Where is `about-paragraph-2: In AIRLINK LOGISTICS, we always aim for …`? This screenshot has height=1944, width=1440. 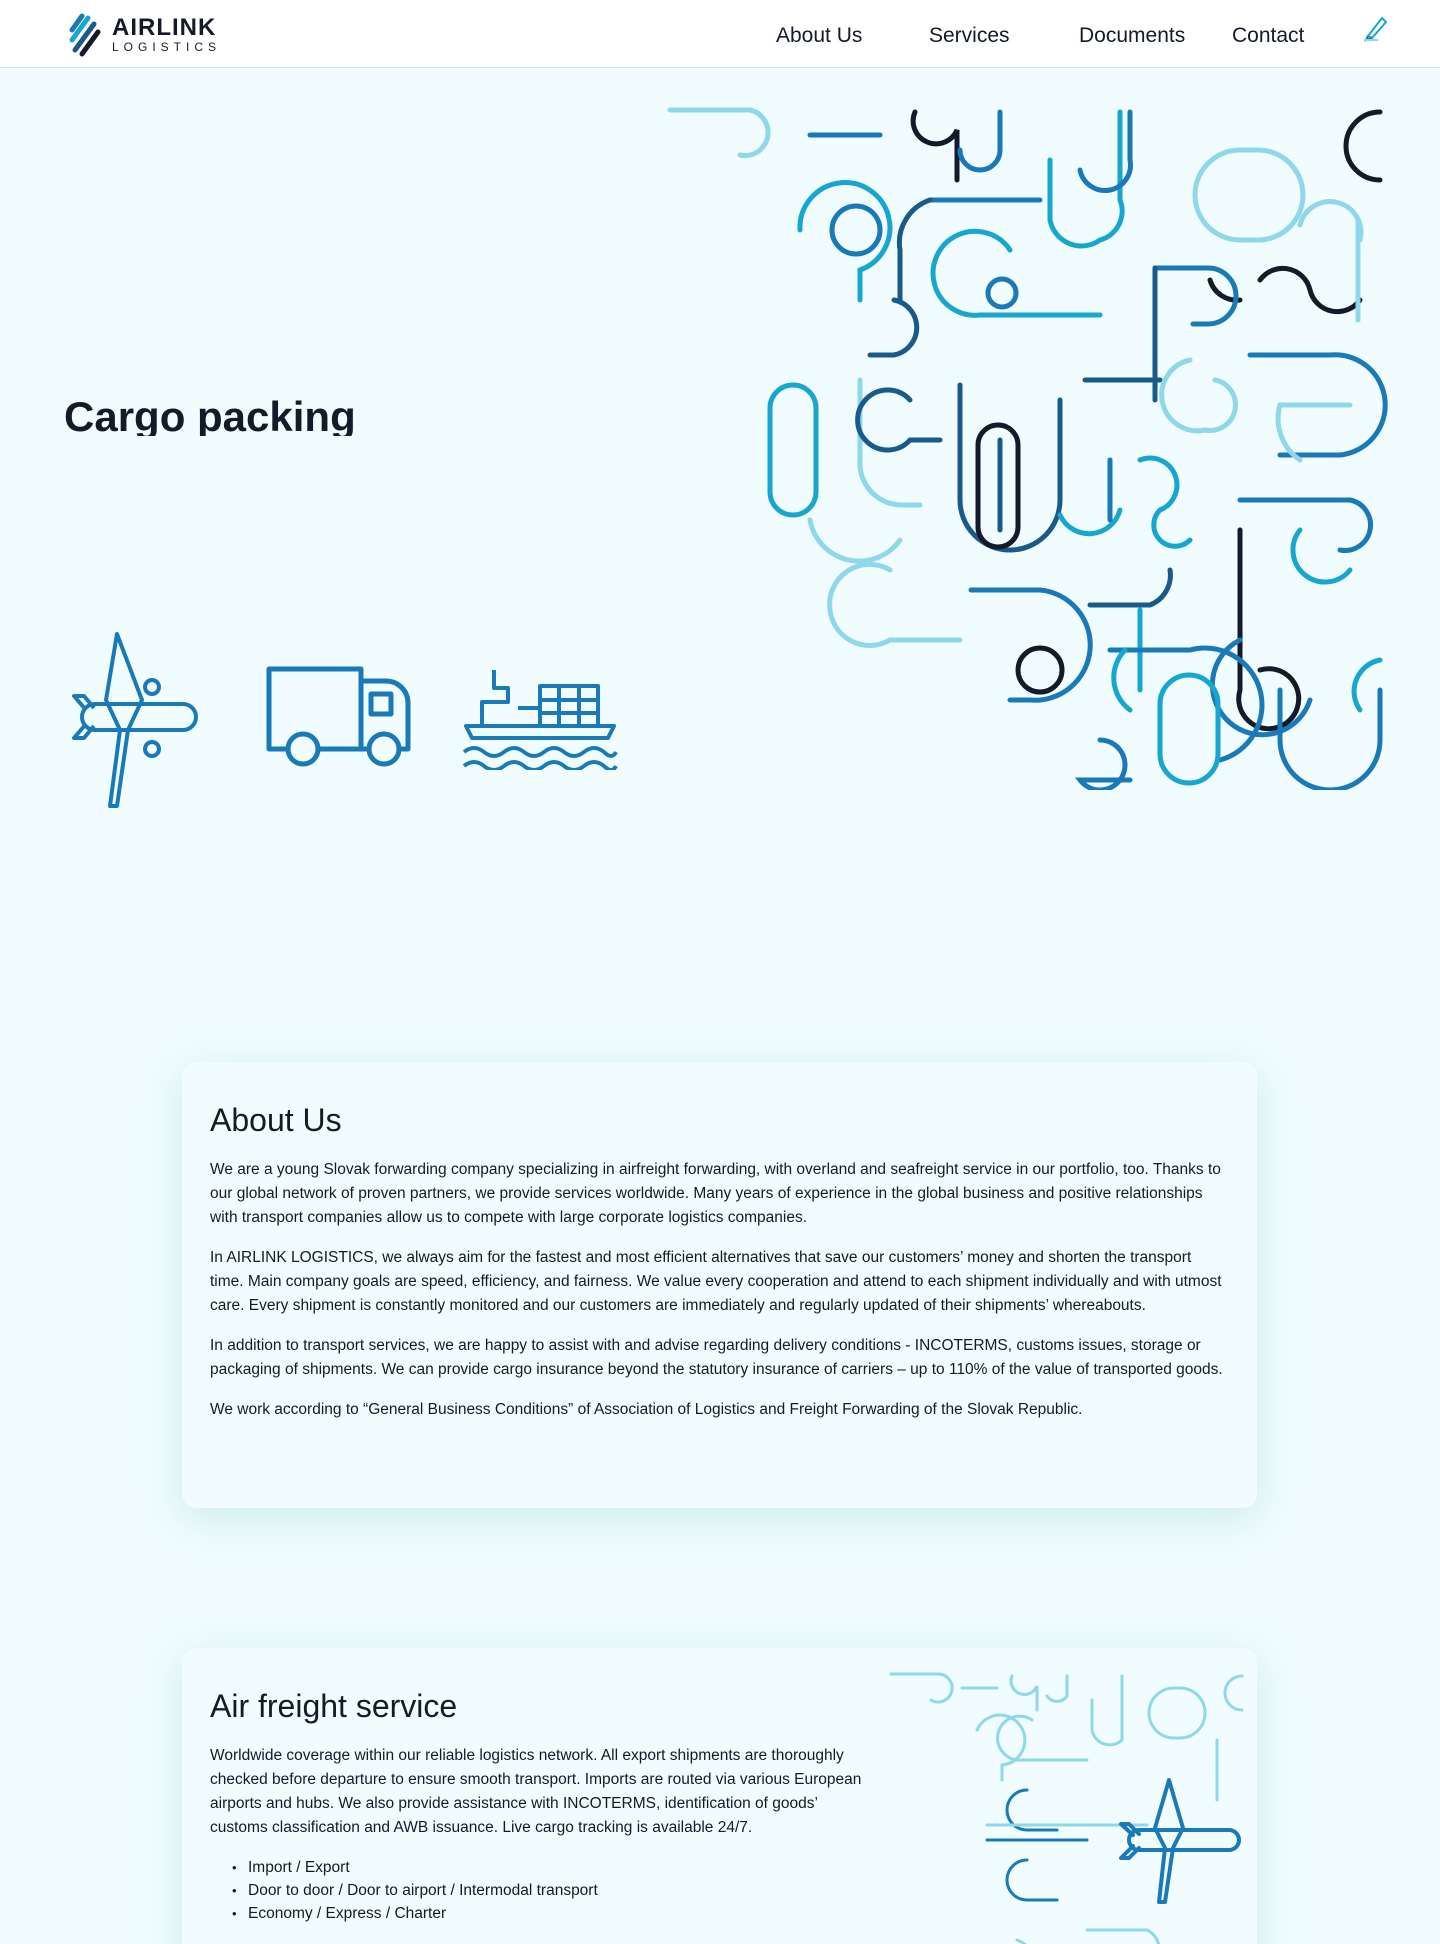
about-paragraph-2: In AIRLINK LOGISTICS, we always aim for … is located at coordinates (716, 1281).